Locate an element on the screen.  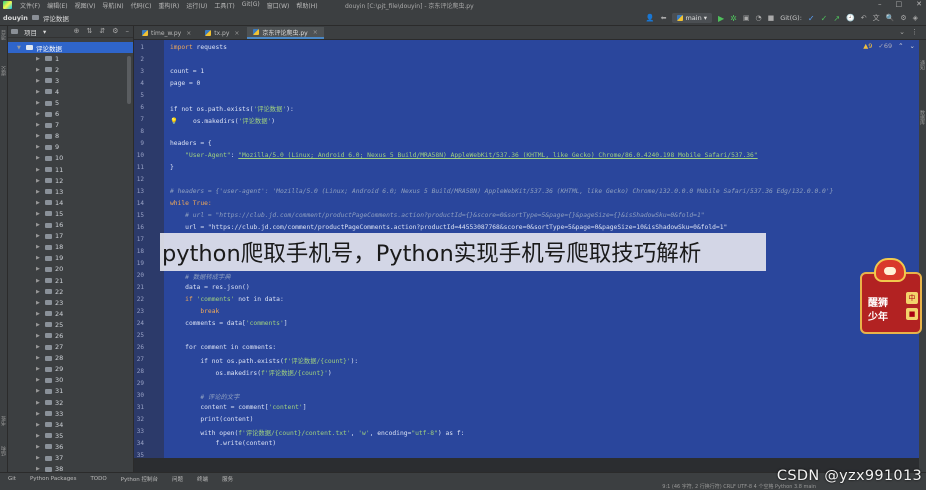
menu-help: 帮助(H) is located at coordinates (306, 5).